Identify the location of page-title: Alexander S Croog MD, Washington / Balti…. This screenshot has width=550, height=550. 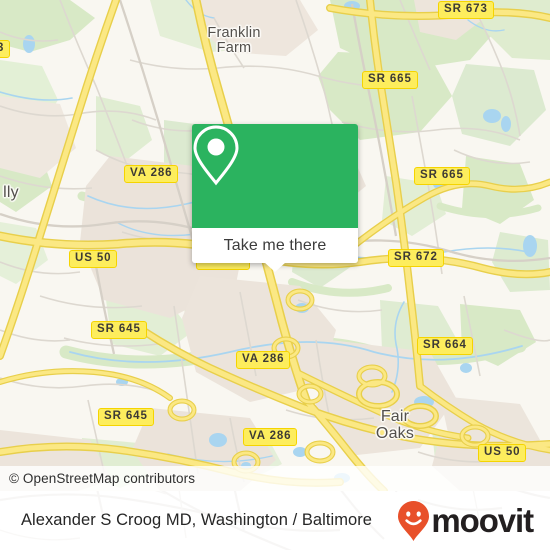
(196, 520).